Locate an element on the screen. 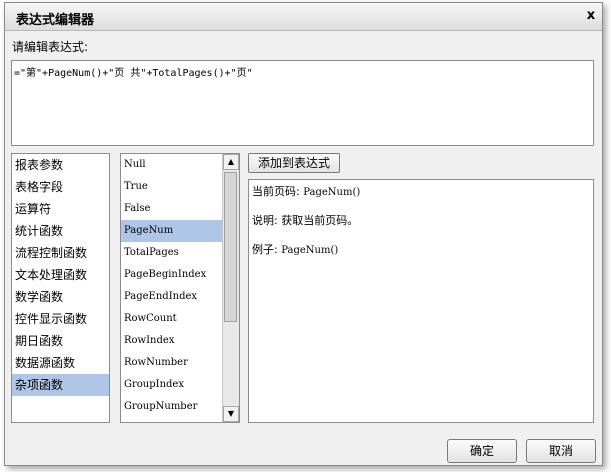 The image size is (611, 472). function-item: GroupNumber is located at coordinates (172, 407).